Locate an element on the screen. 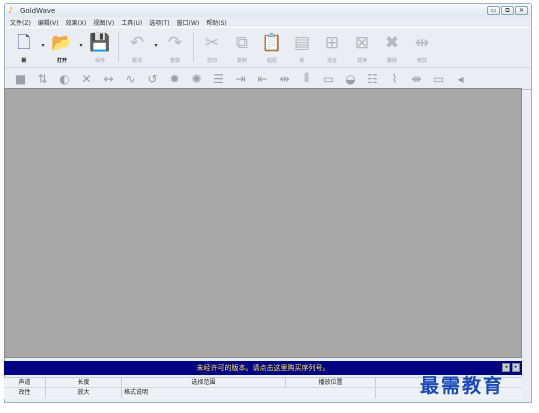  status-zoom: 放大 is located at coordinates (84, 393).